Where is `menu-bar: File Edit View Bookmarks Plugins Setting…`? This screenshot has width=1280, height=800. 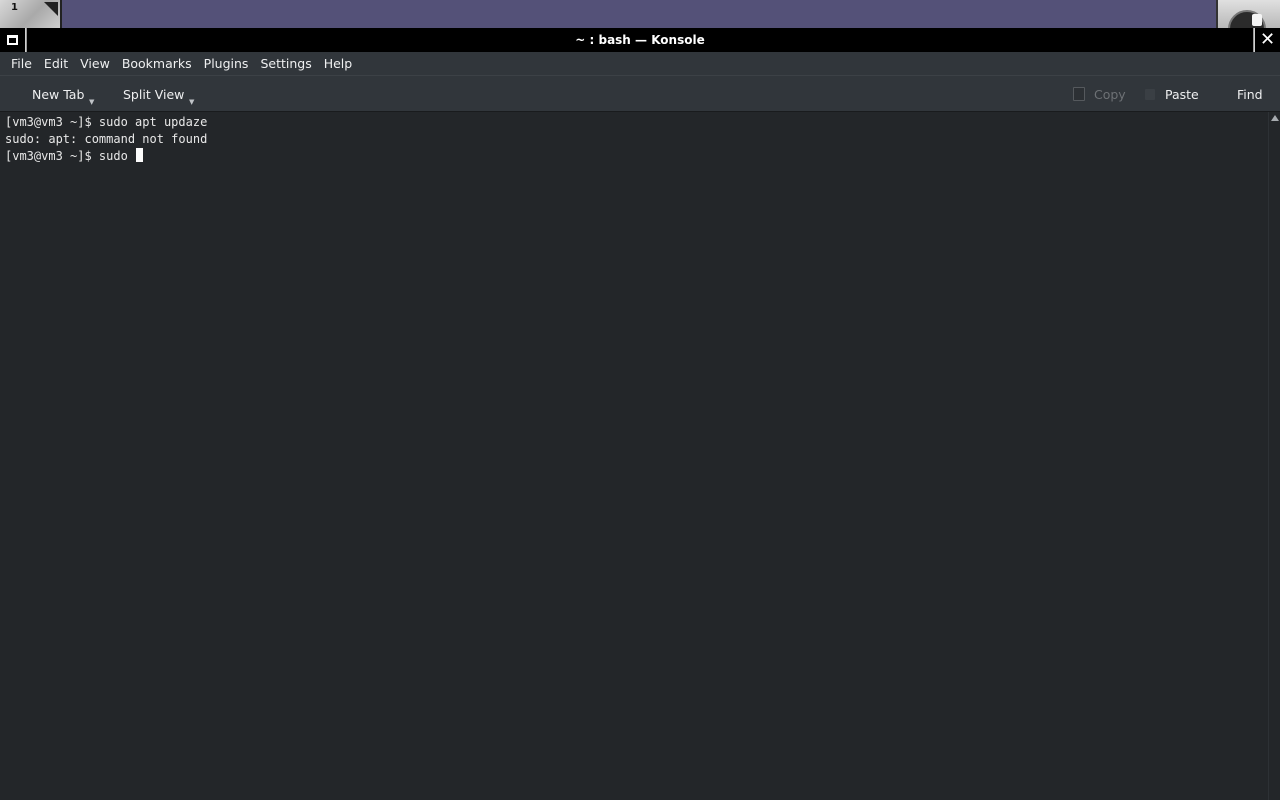
menu-bar: File Edit View Bookmarks Plugins Setting… is located at coordinates (640, 63).